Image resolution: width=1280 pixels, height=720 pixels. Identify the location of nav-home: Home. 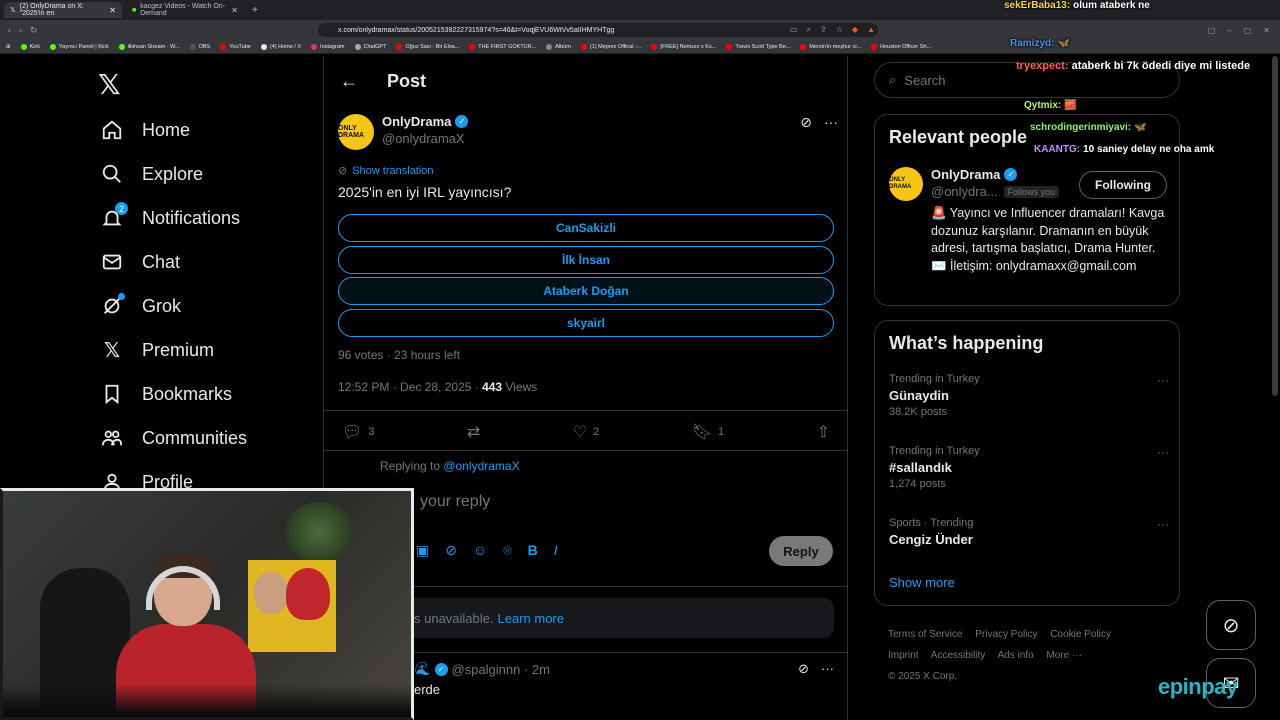
(145, 130).